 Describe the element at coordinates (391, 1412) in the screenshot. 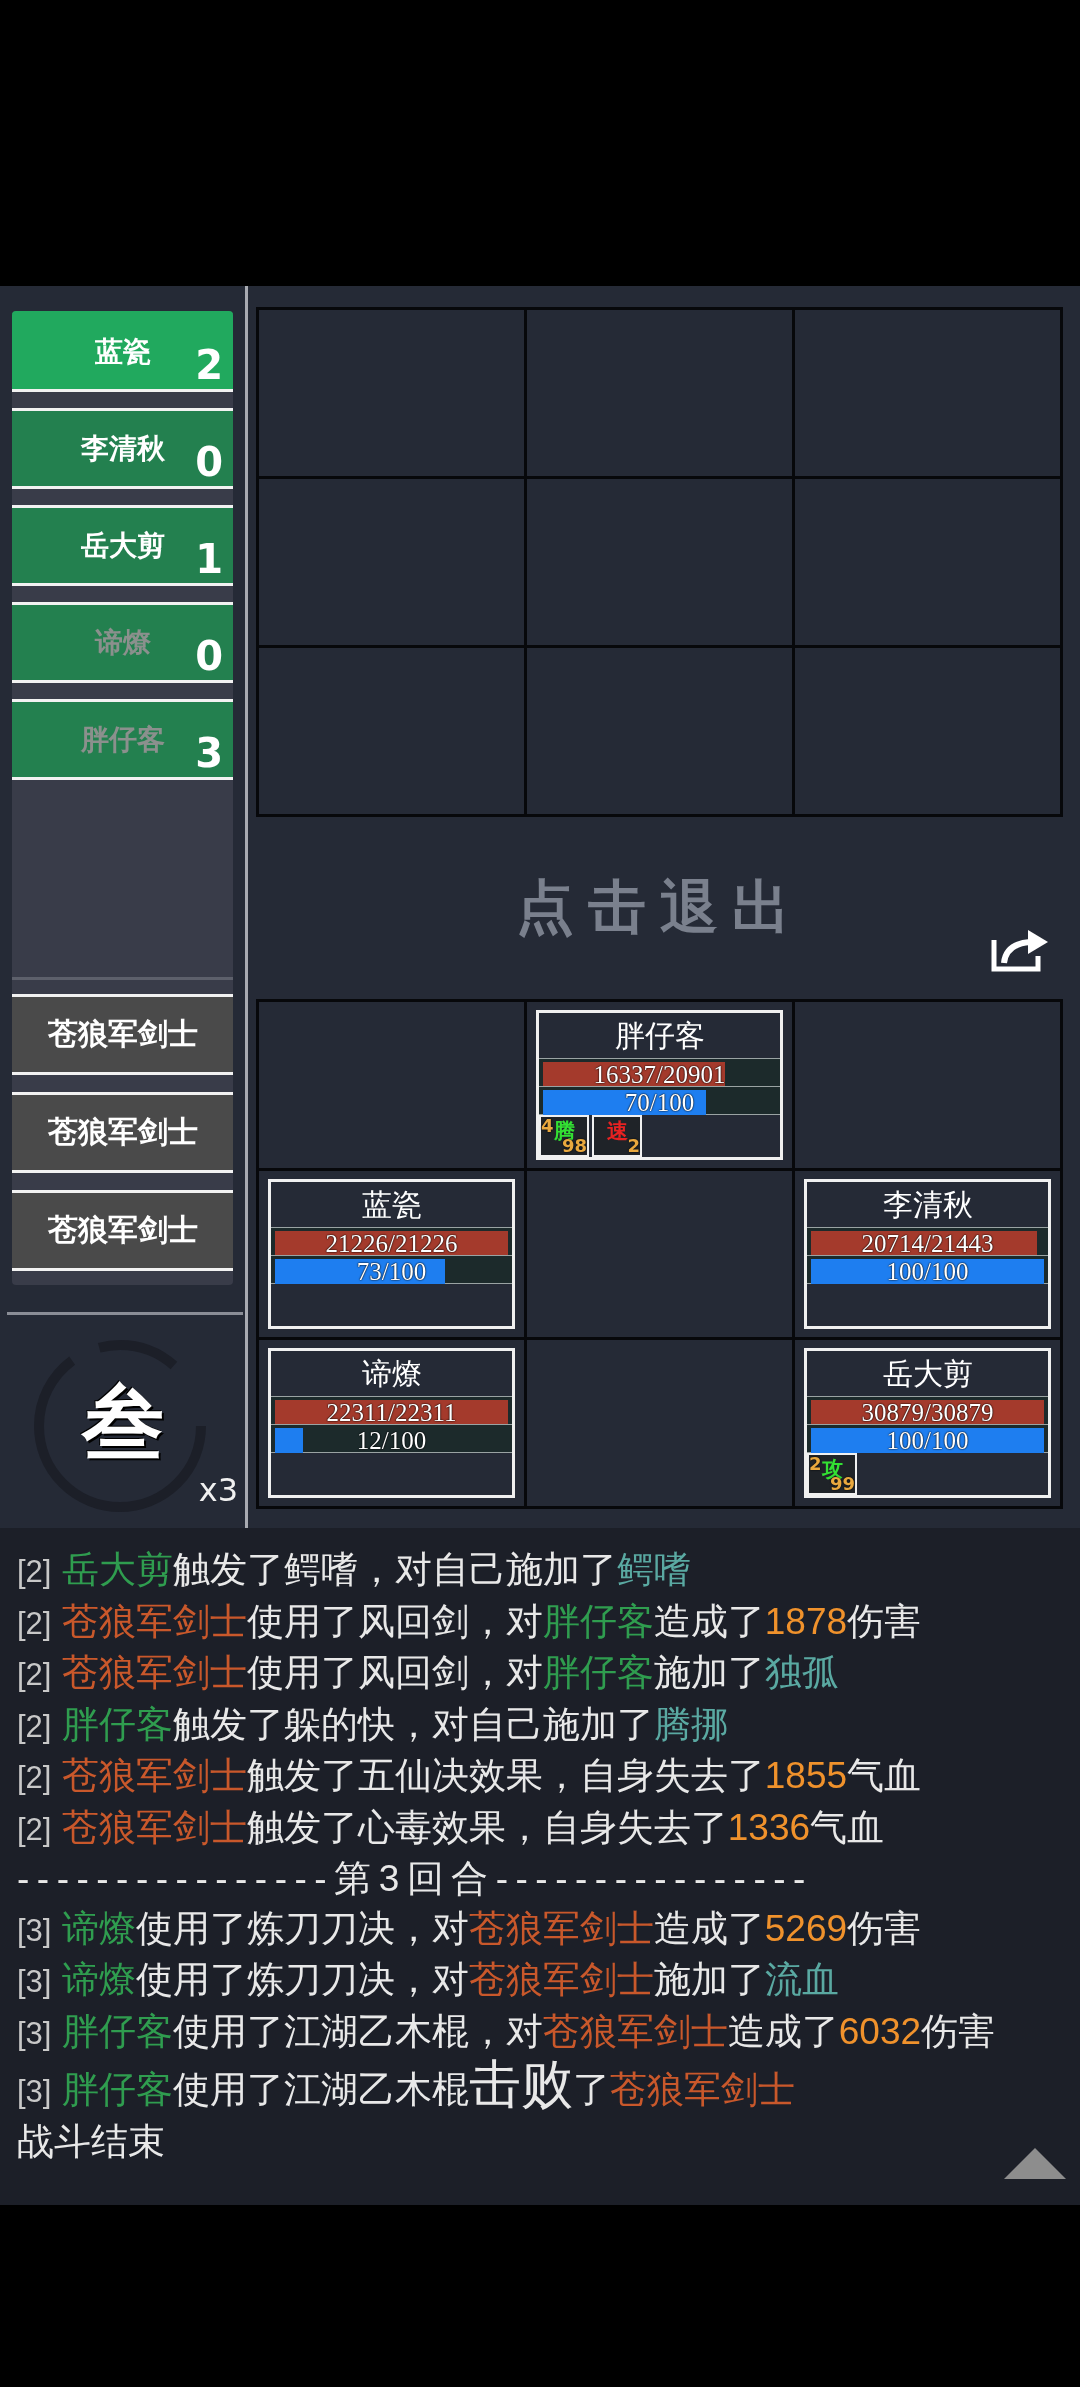

I see `hp-value: 22311/22311` at that location.